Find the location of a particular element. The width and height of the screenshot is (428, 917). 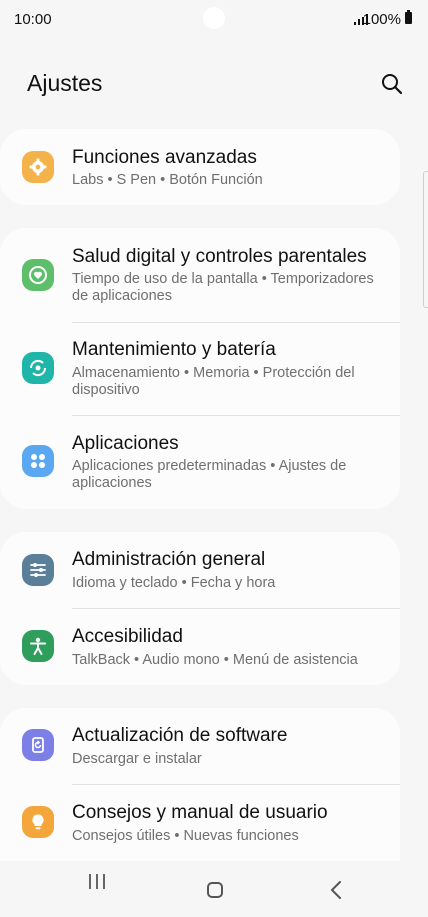

row-subtitle: Consejos útiles • Nuevas funciones is located at coordinates (185, 836).